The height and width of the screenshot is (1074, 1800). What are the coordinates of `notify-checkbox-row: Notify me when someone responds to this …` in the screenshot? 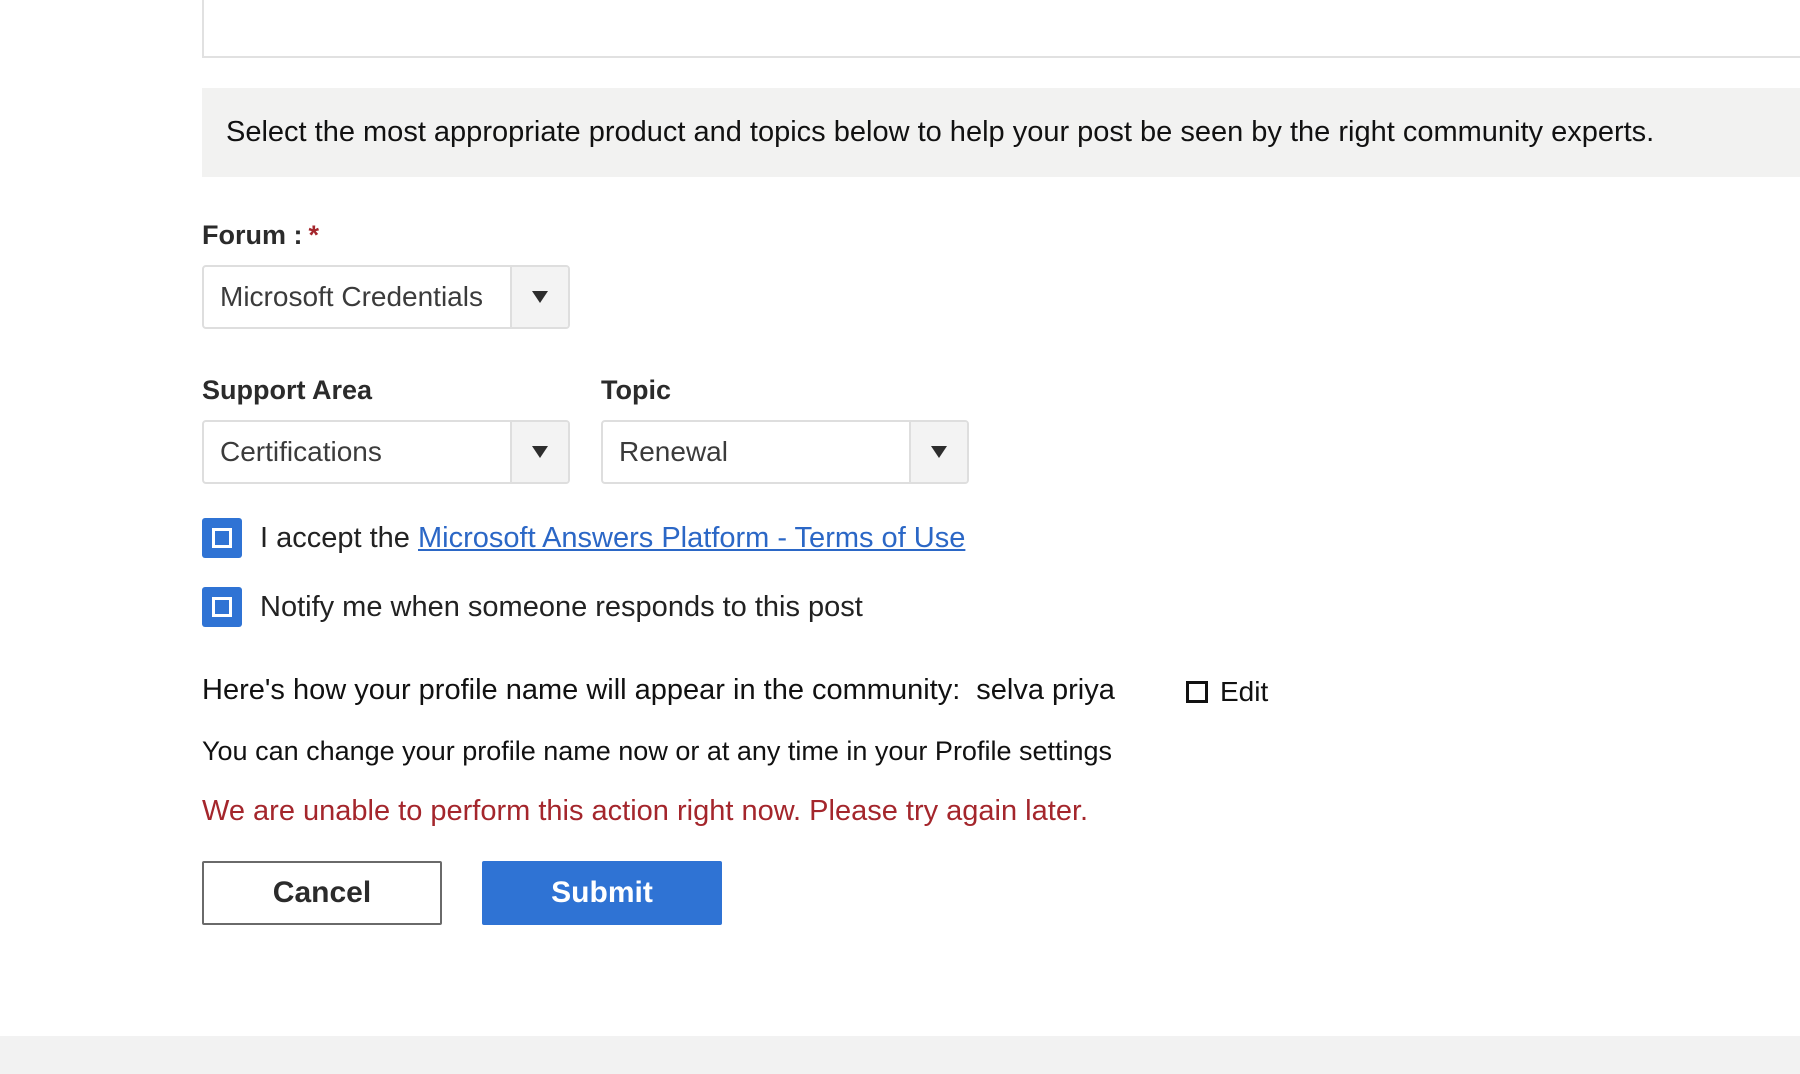 It's located at (532, 607).